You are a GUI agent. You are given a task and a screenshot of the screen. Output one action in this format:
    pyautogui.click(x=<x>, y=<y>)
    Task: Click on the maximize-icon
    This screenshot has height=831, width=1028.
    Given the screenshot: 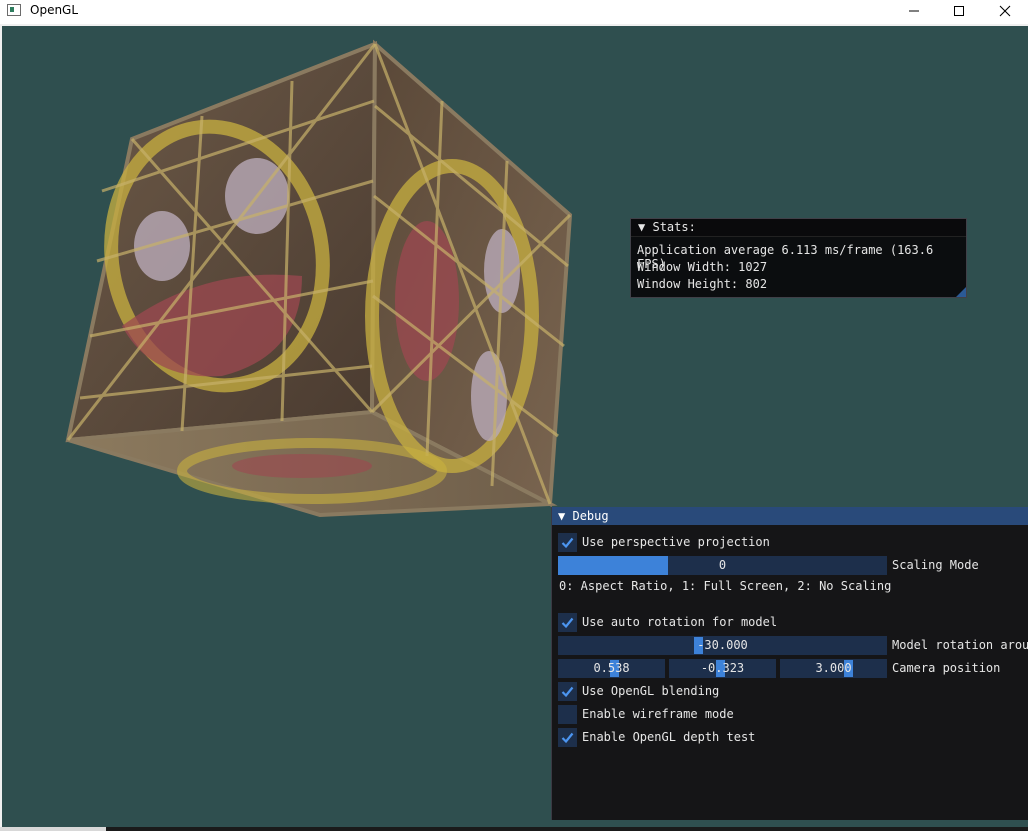 What is the action you would take?
    pyautogui.click(x=959, y=11)
    